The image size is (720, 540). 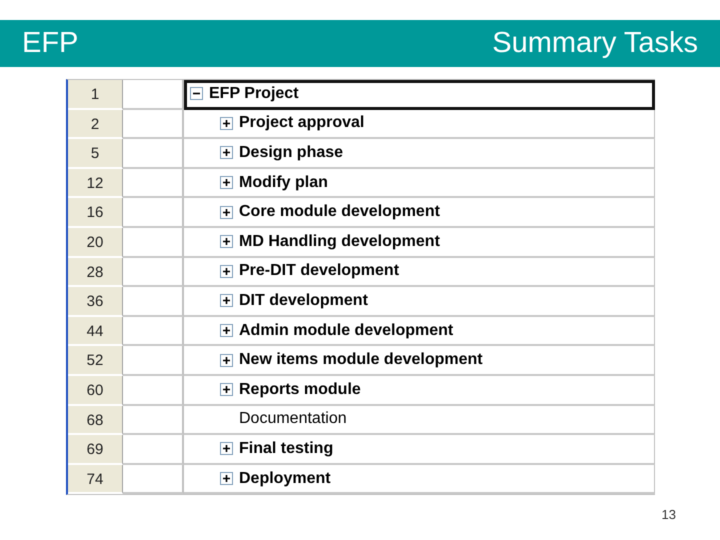 What do you see at coordinates (419, 154) in the screenshot?
I see `task-name-cell: Design phase` at bounding box center [419, 154].